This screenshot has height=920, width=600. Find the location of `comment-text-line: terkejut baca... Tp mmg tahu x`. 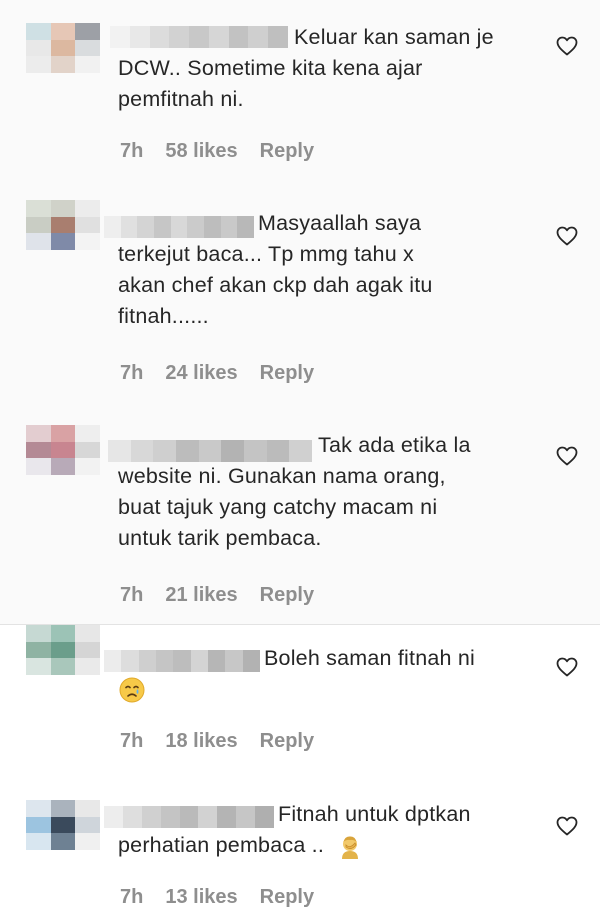

comment-text-line: terkejut baca... Tp mmg tahu x is located at coordinates (266, 254).